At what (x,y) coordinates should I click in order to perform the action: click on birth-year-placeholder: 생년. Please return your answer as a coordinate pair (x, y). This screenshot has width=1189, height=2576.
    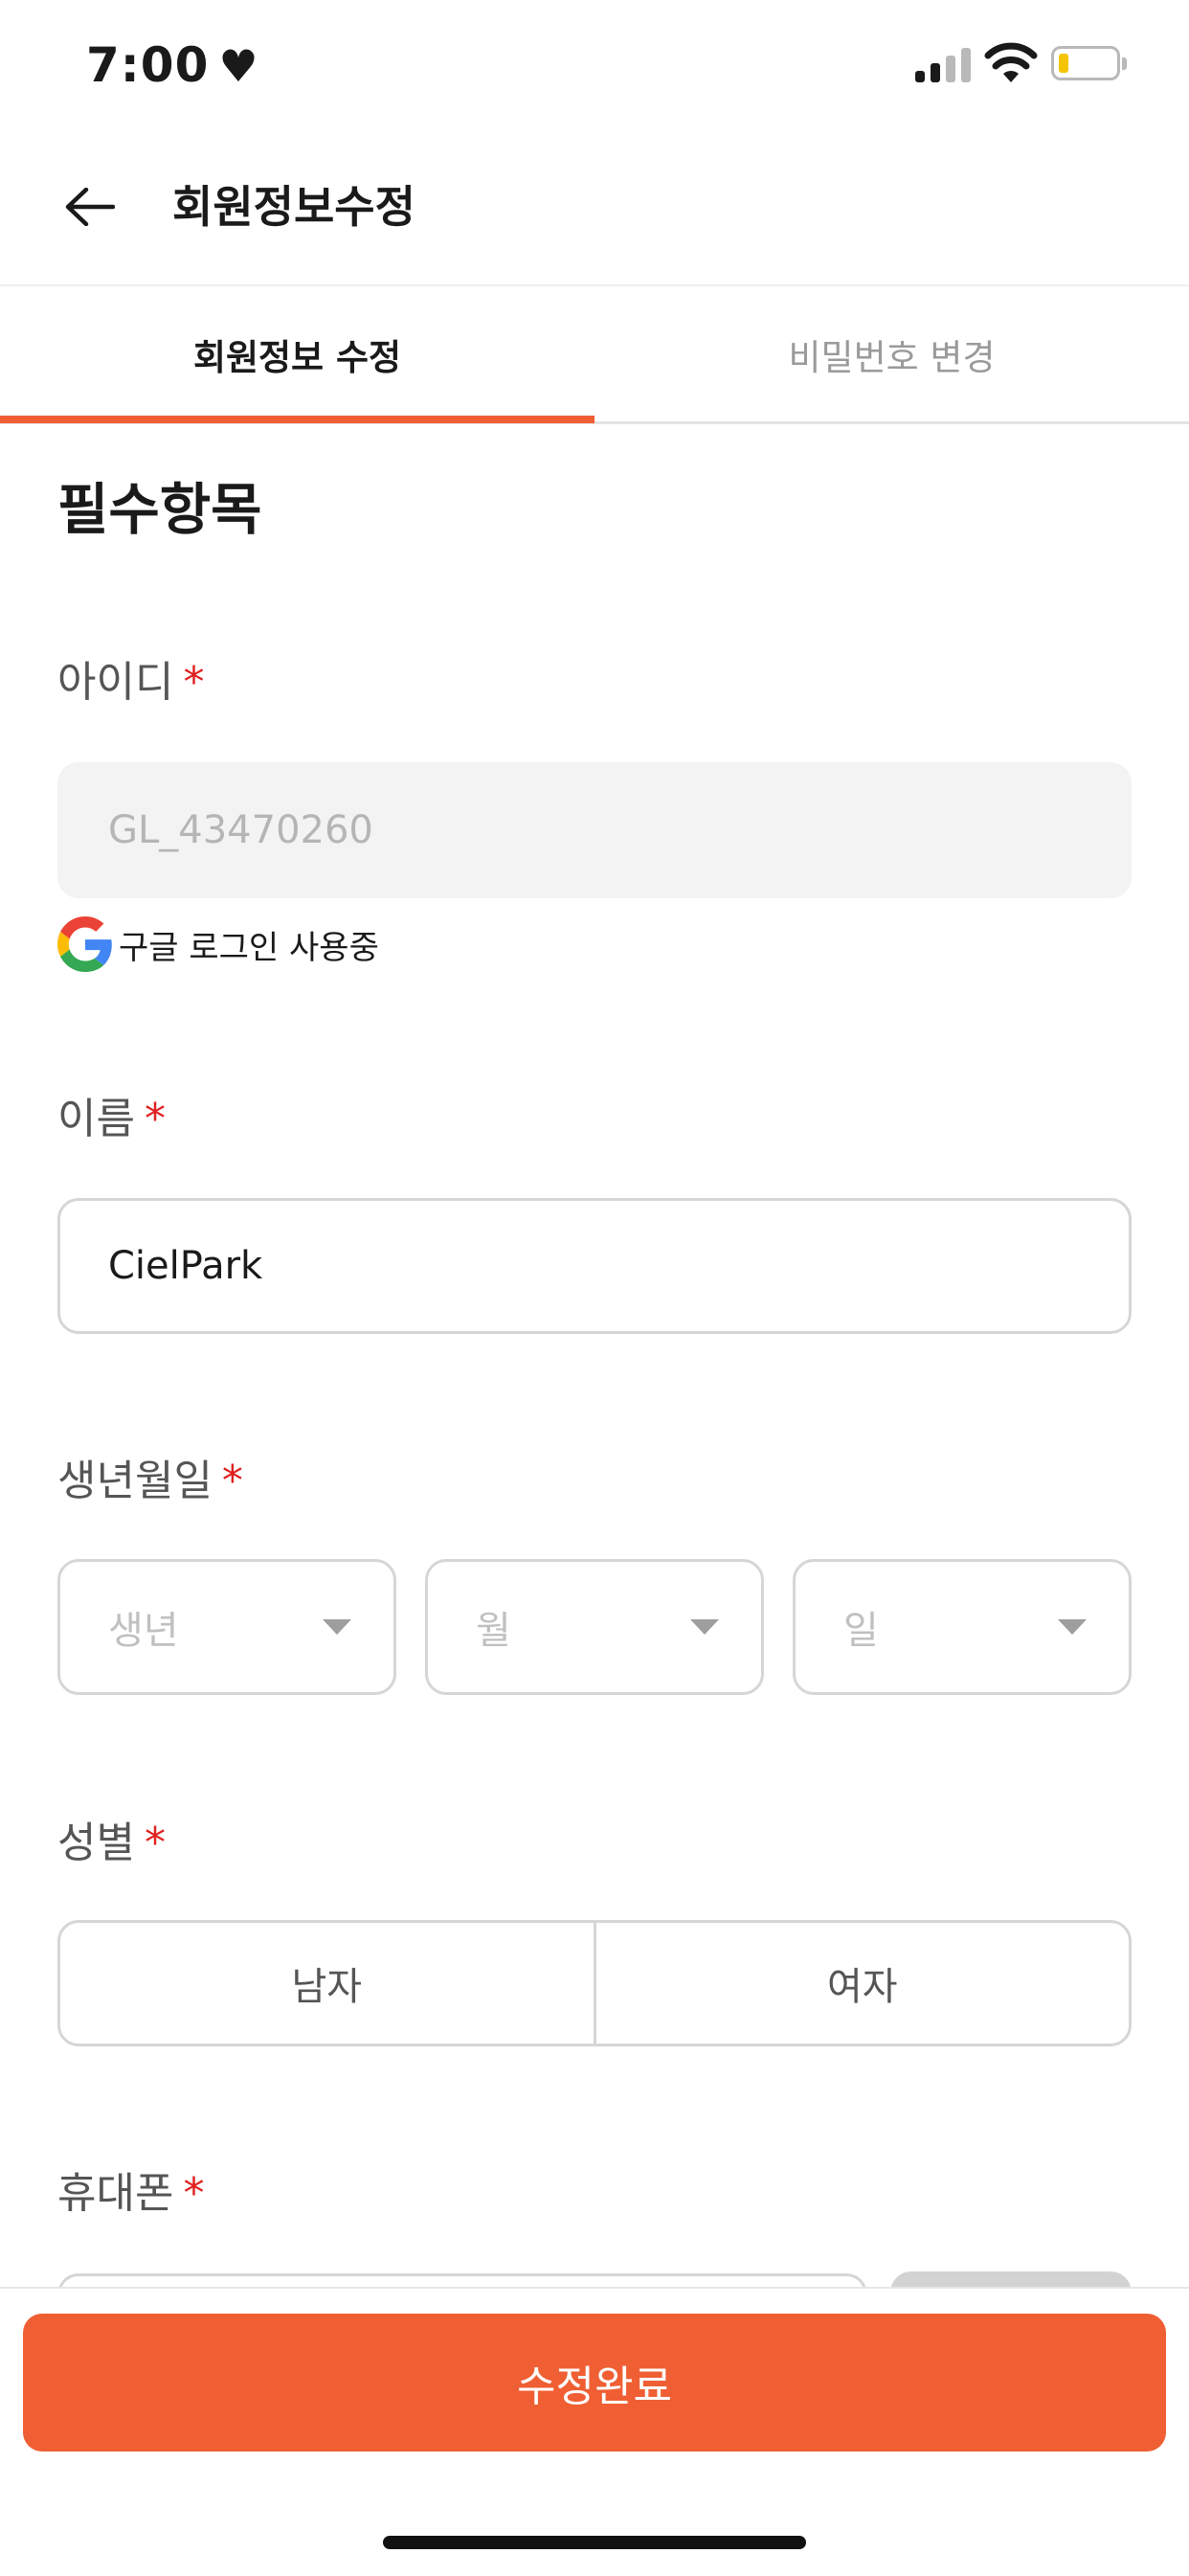
    Looking at the image, I should click on (143, 1631).